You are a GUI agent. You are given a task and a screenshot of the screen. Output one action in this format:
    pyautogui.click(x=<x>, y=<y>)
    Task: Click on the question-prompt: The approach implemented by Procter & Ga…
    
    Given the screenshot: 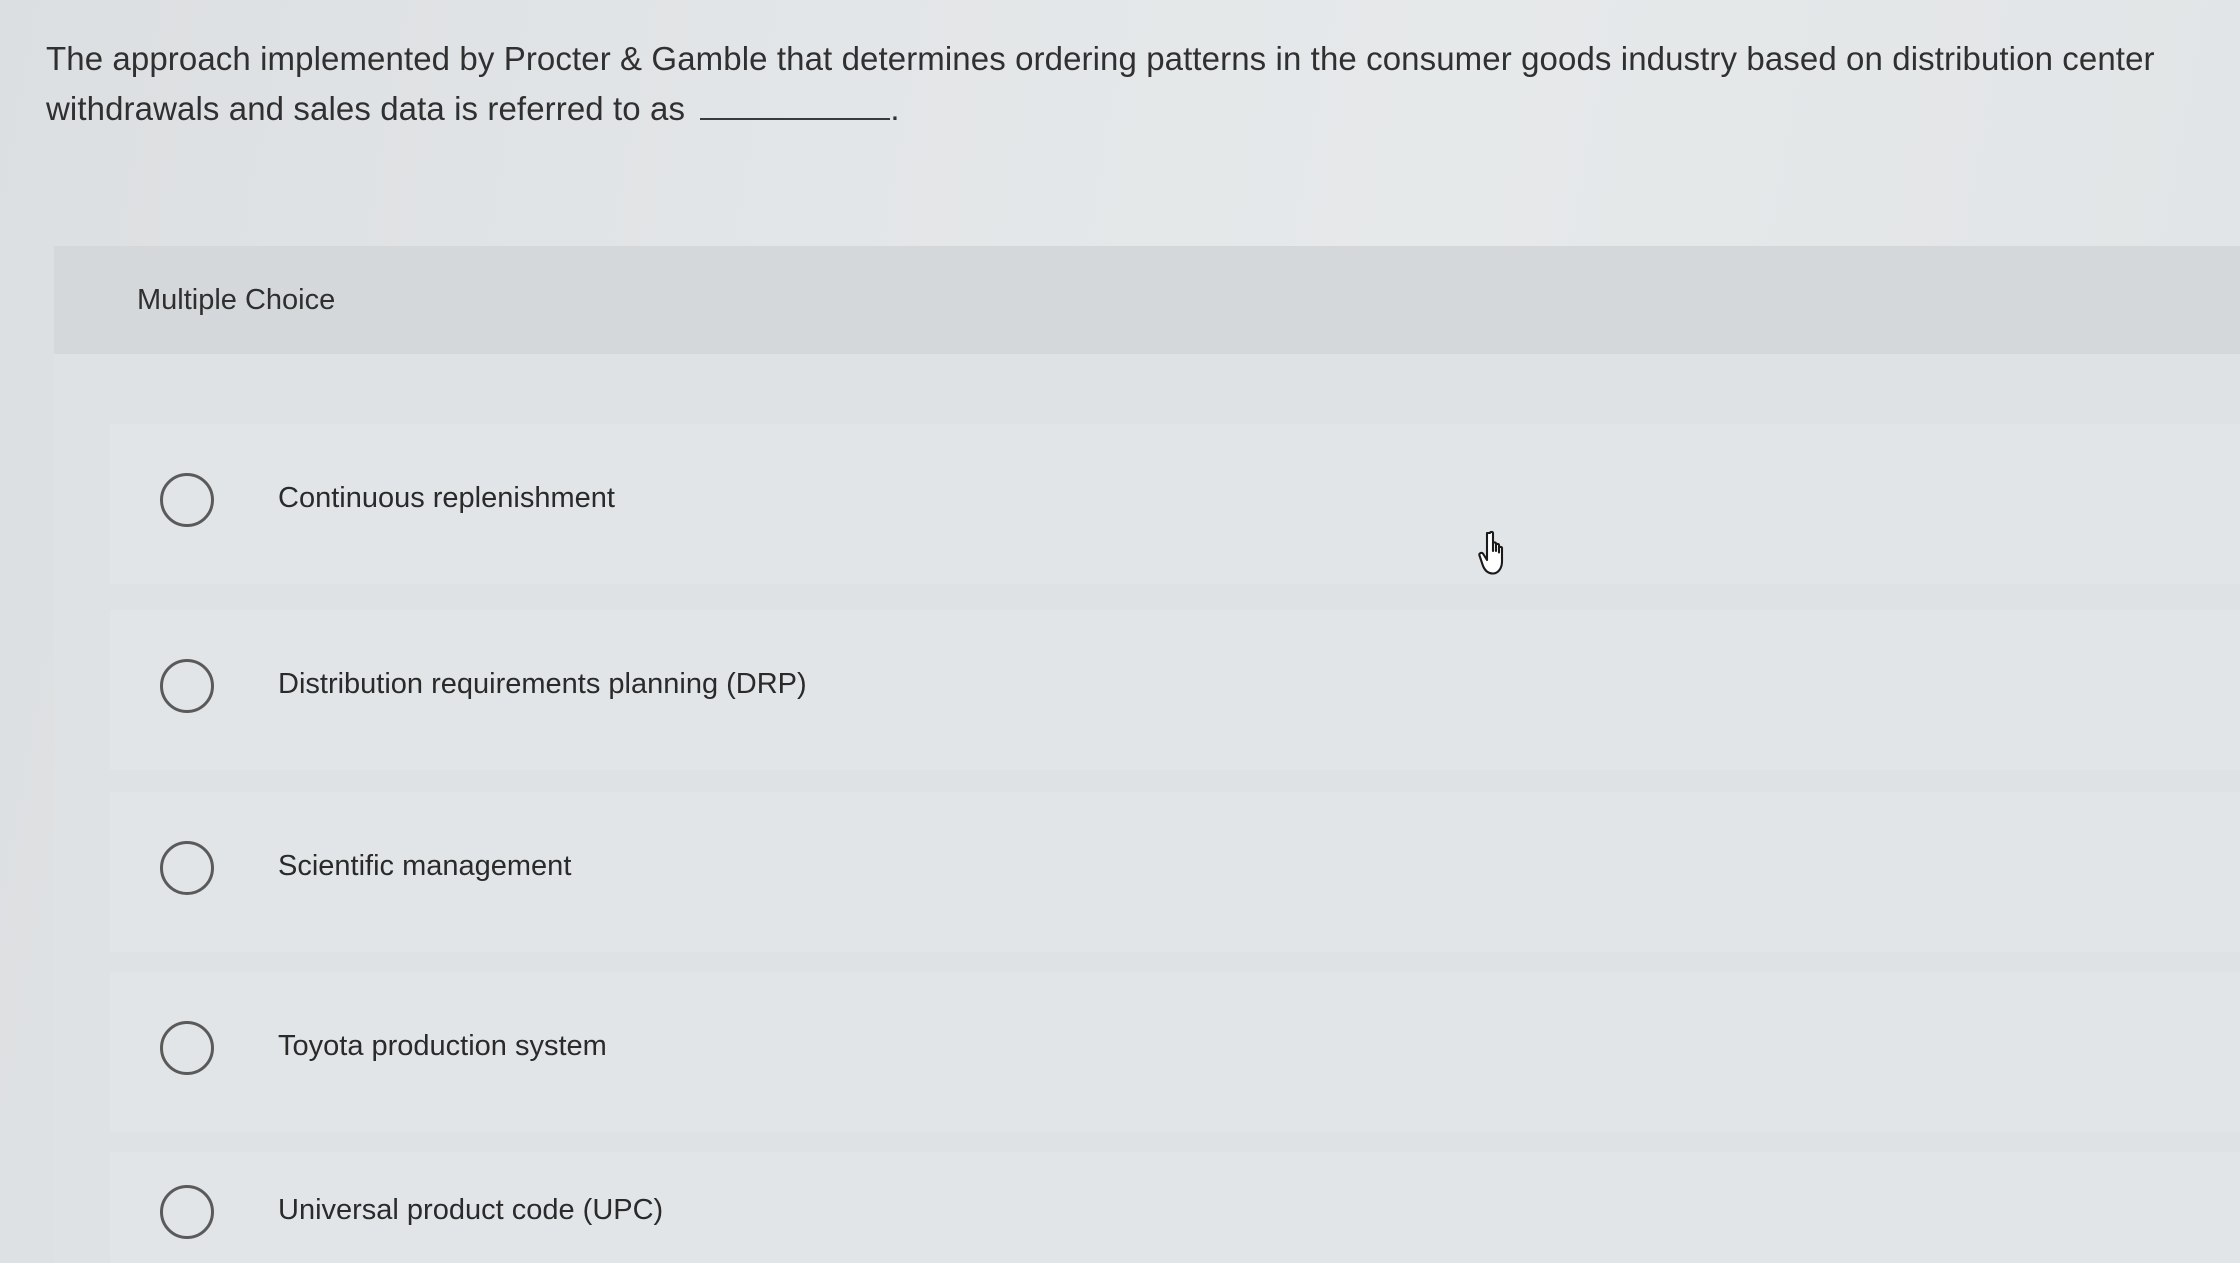 What is the action you would take?
    pyautogui.click(x=1131, y=84)
    